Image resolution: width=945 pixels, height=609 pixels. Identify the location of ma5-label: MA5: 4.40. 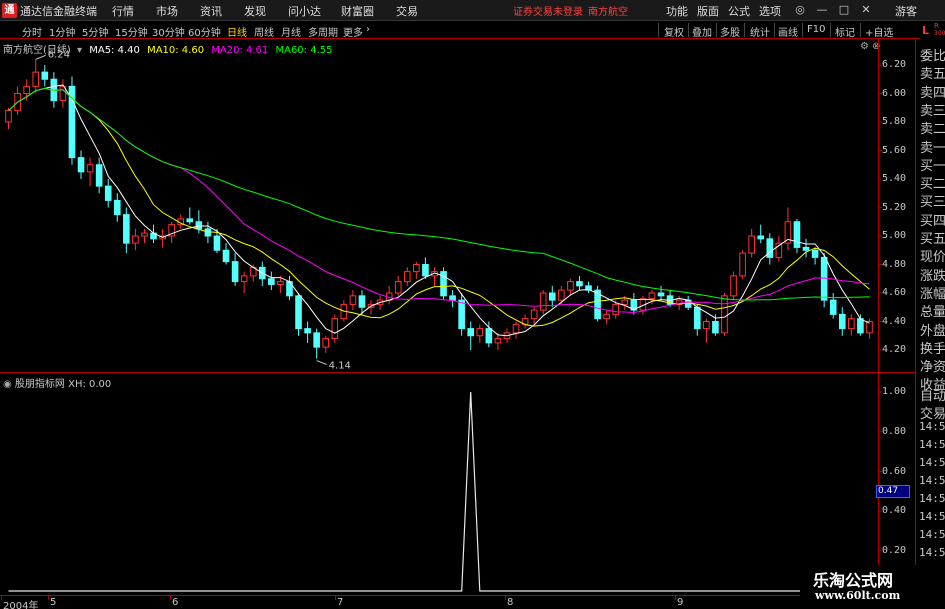
(114, 50).